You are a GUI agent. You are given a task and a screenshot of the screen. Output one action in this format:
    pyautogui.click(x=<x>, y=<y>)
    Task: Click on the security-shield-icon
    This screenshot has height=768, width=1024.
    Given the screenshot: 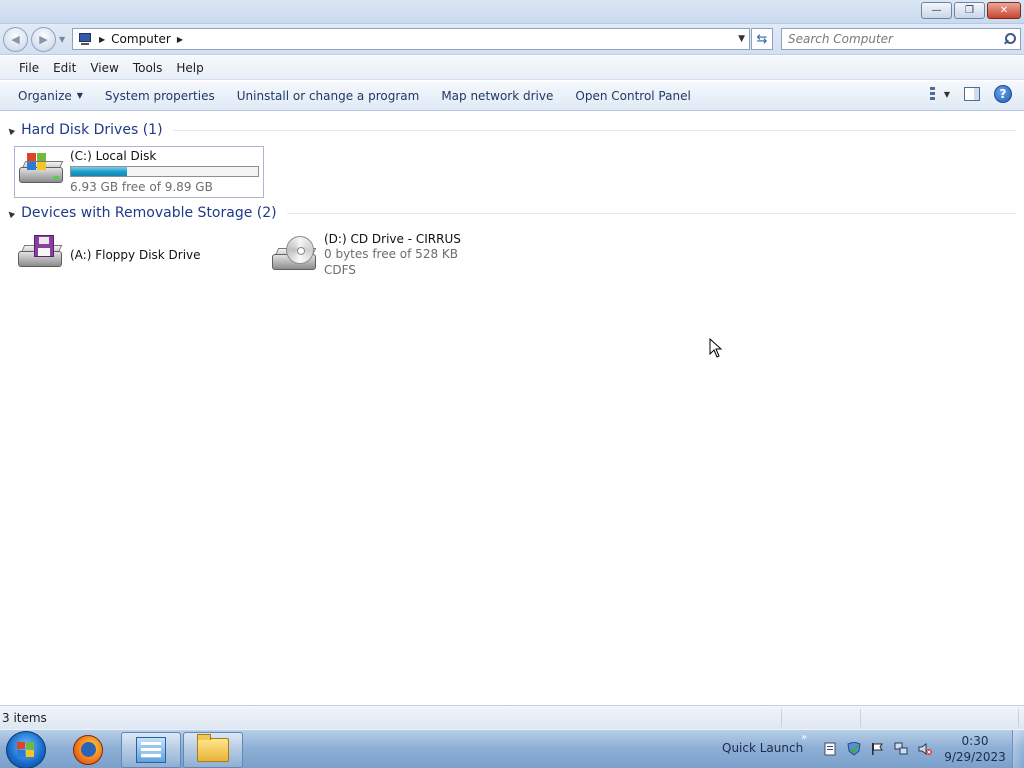 What is the action you would take?
    pyautogui.click(x=854, y=749)
    